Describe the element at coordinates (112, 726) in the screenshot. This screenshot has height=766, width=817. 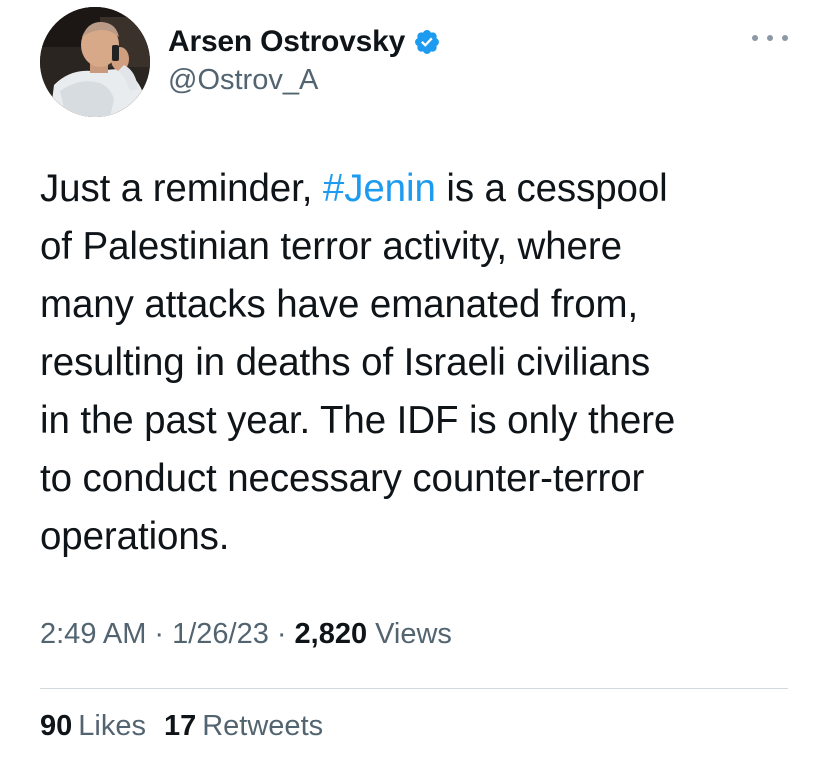
I see `likes-label: Likes` at that location.